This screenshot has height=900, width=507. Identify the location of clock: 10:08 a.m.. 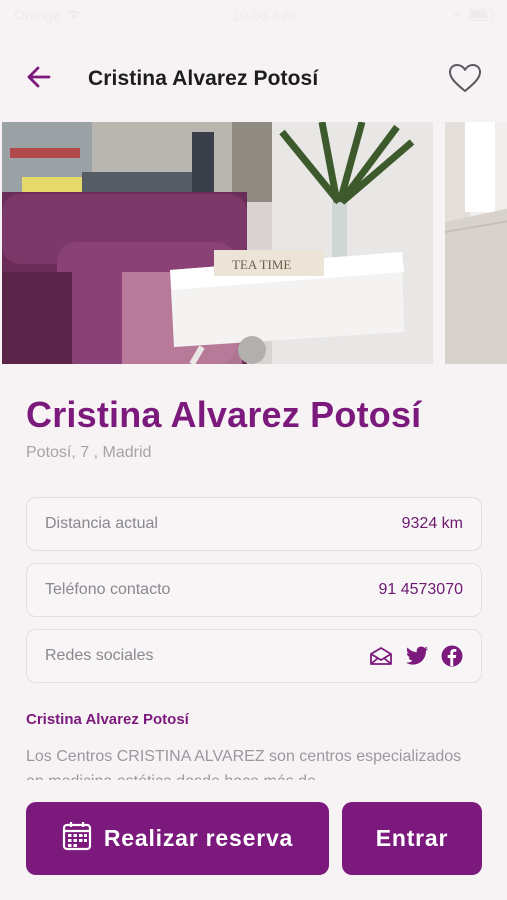
(265, 15).